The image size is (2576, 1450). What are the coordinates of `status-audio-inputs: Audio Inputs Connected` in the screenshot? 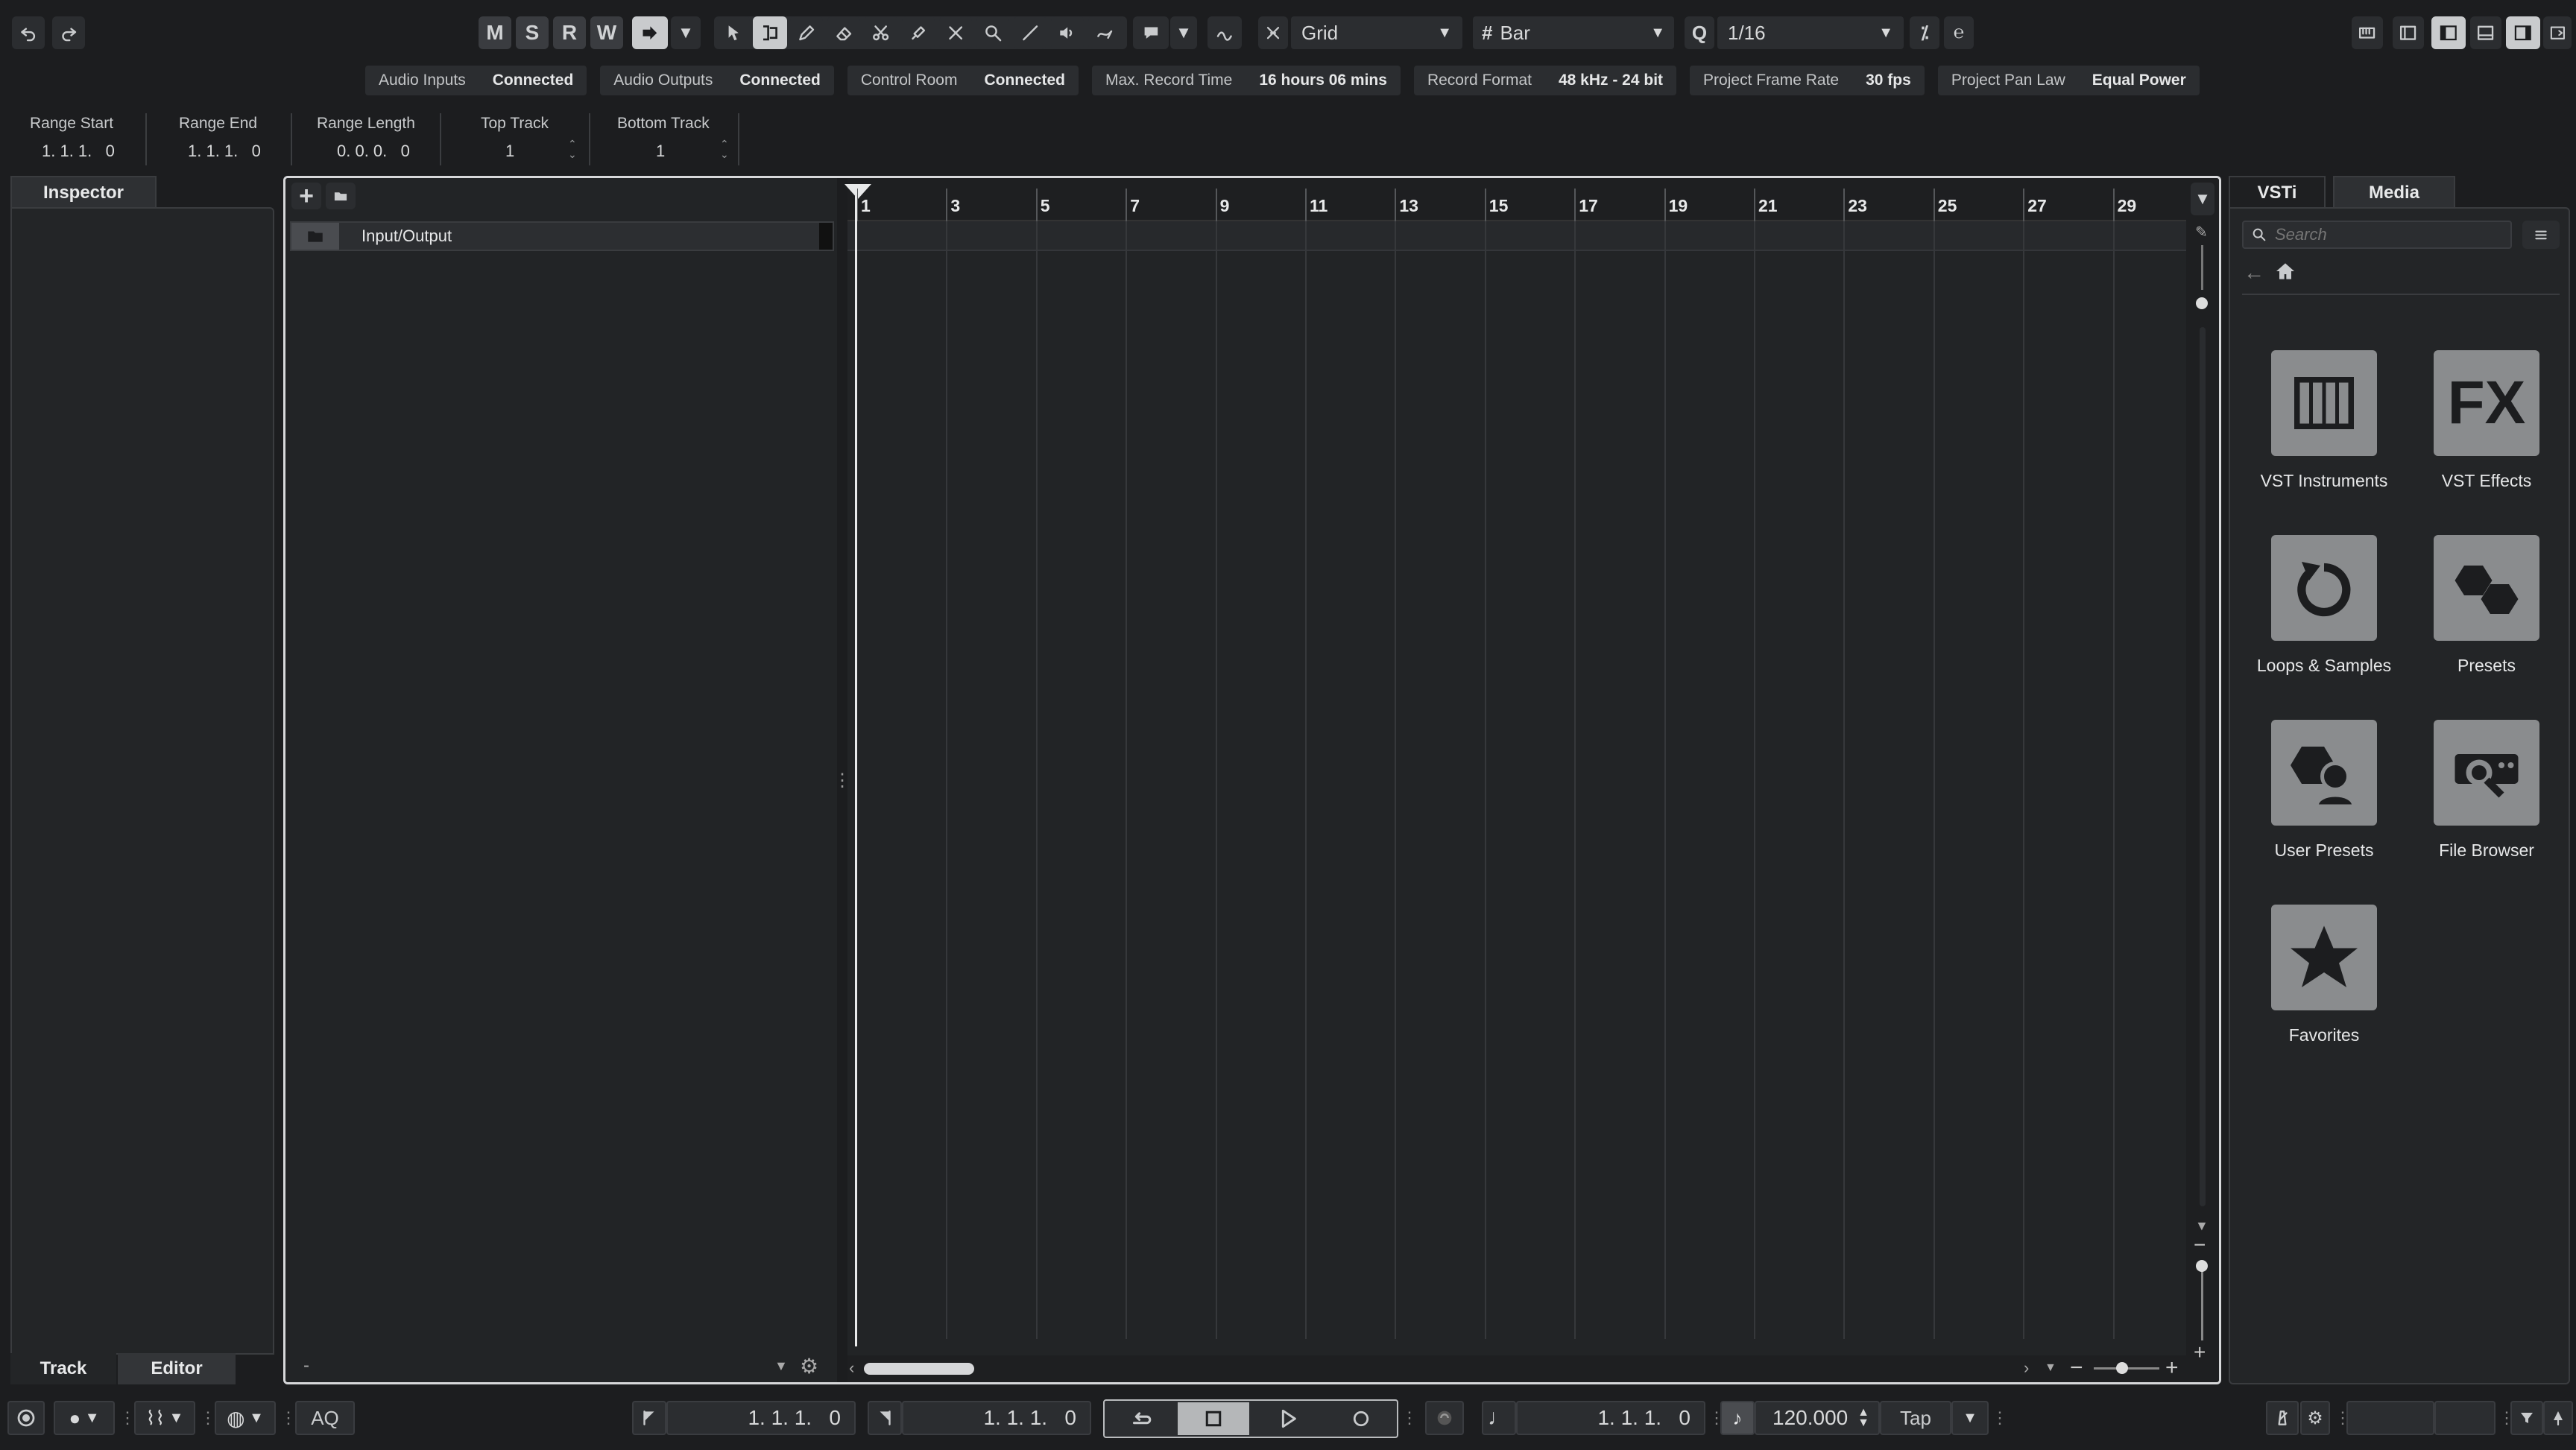 It's located at (476, 80).